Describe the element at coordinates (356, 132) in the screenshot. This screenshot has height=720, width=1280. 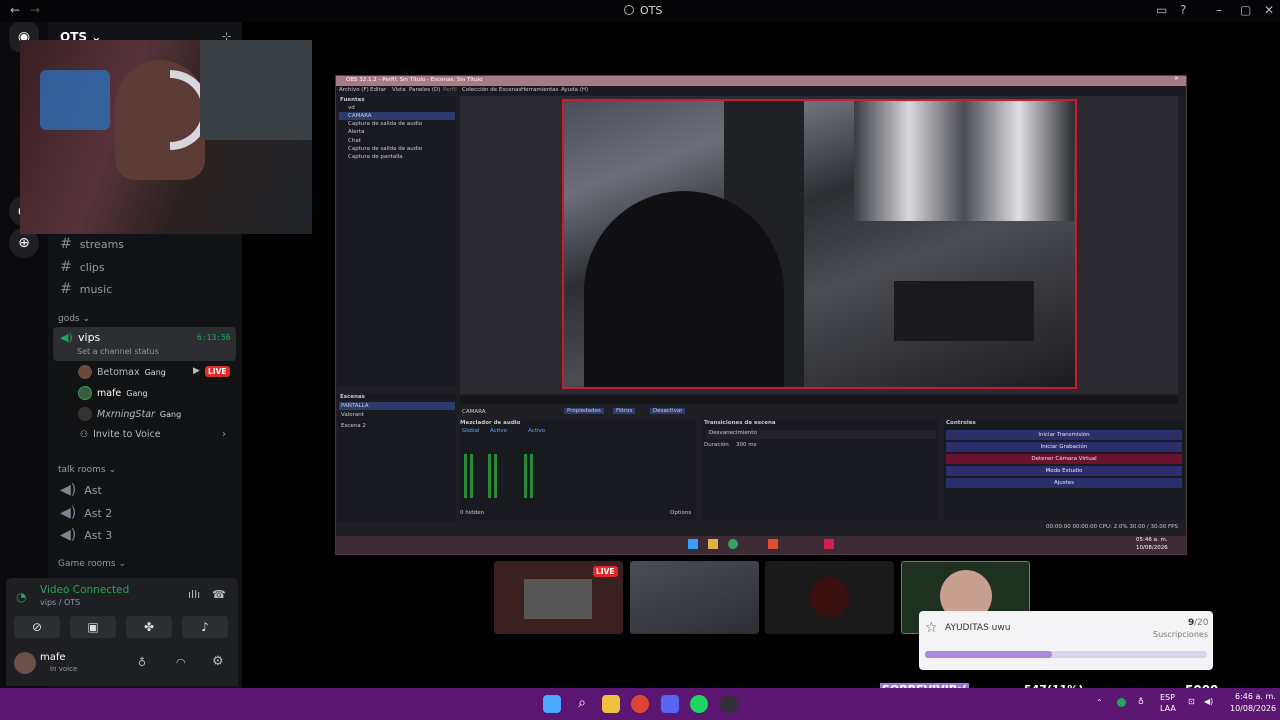
I see `source-item: Alerta` at that location.